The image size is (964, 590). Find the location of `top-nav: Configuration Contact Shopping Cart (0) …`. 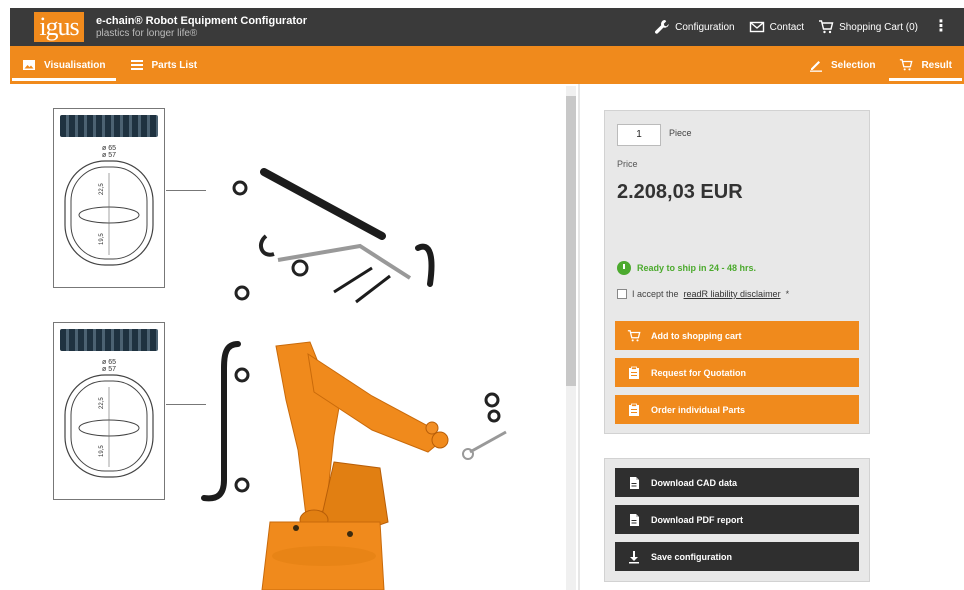

top-nav: Configuration Contact Shopping Cart (0) … is located at coordinates (802, 27).